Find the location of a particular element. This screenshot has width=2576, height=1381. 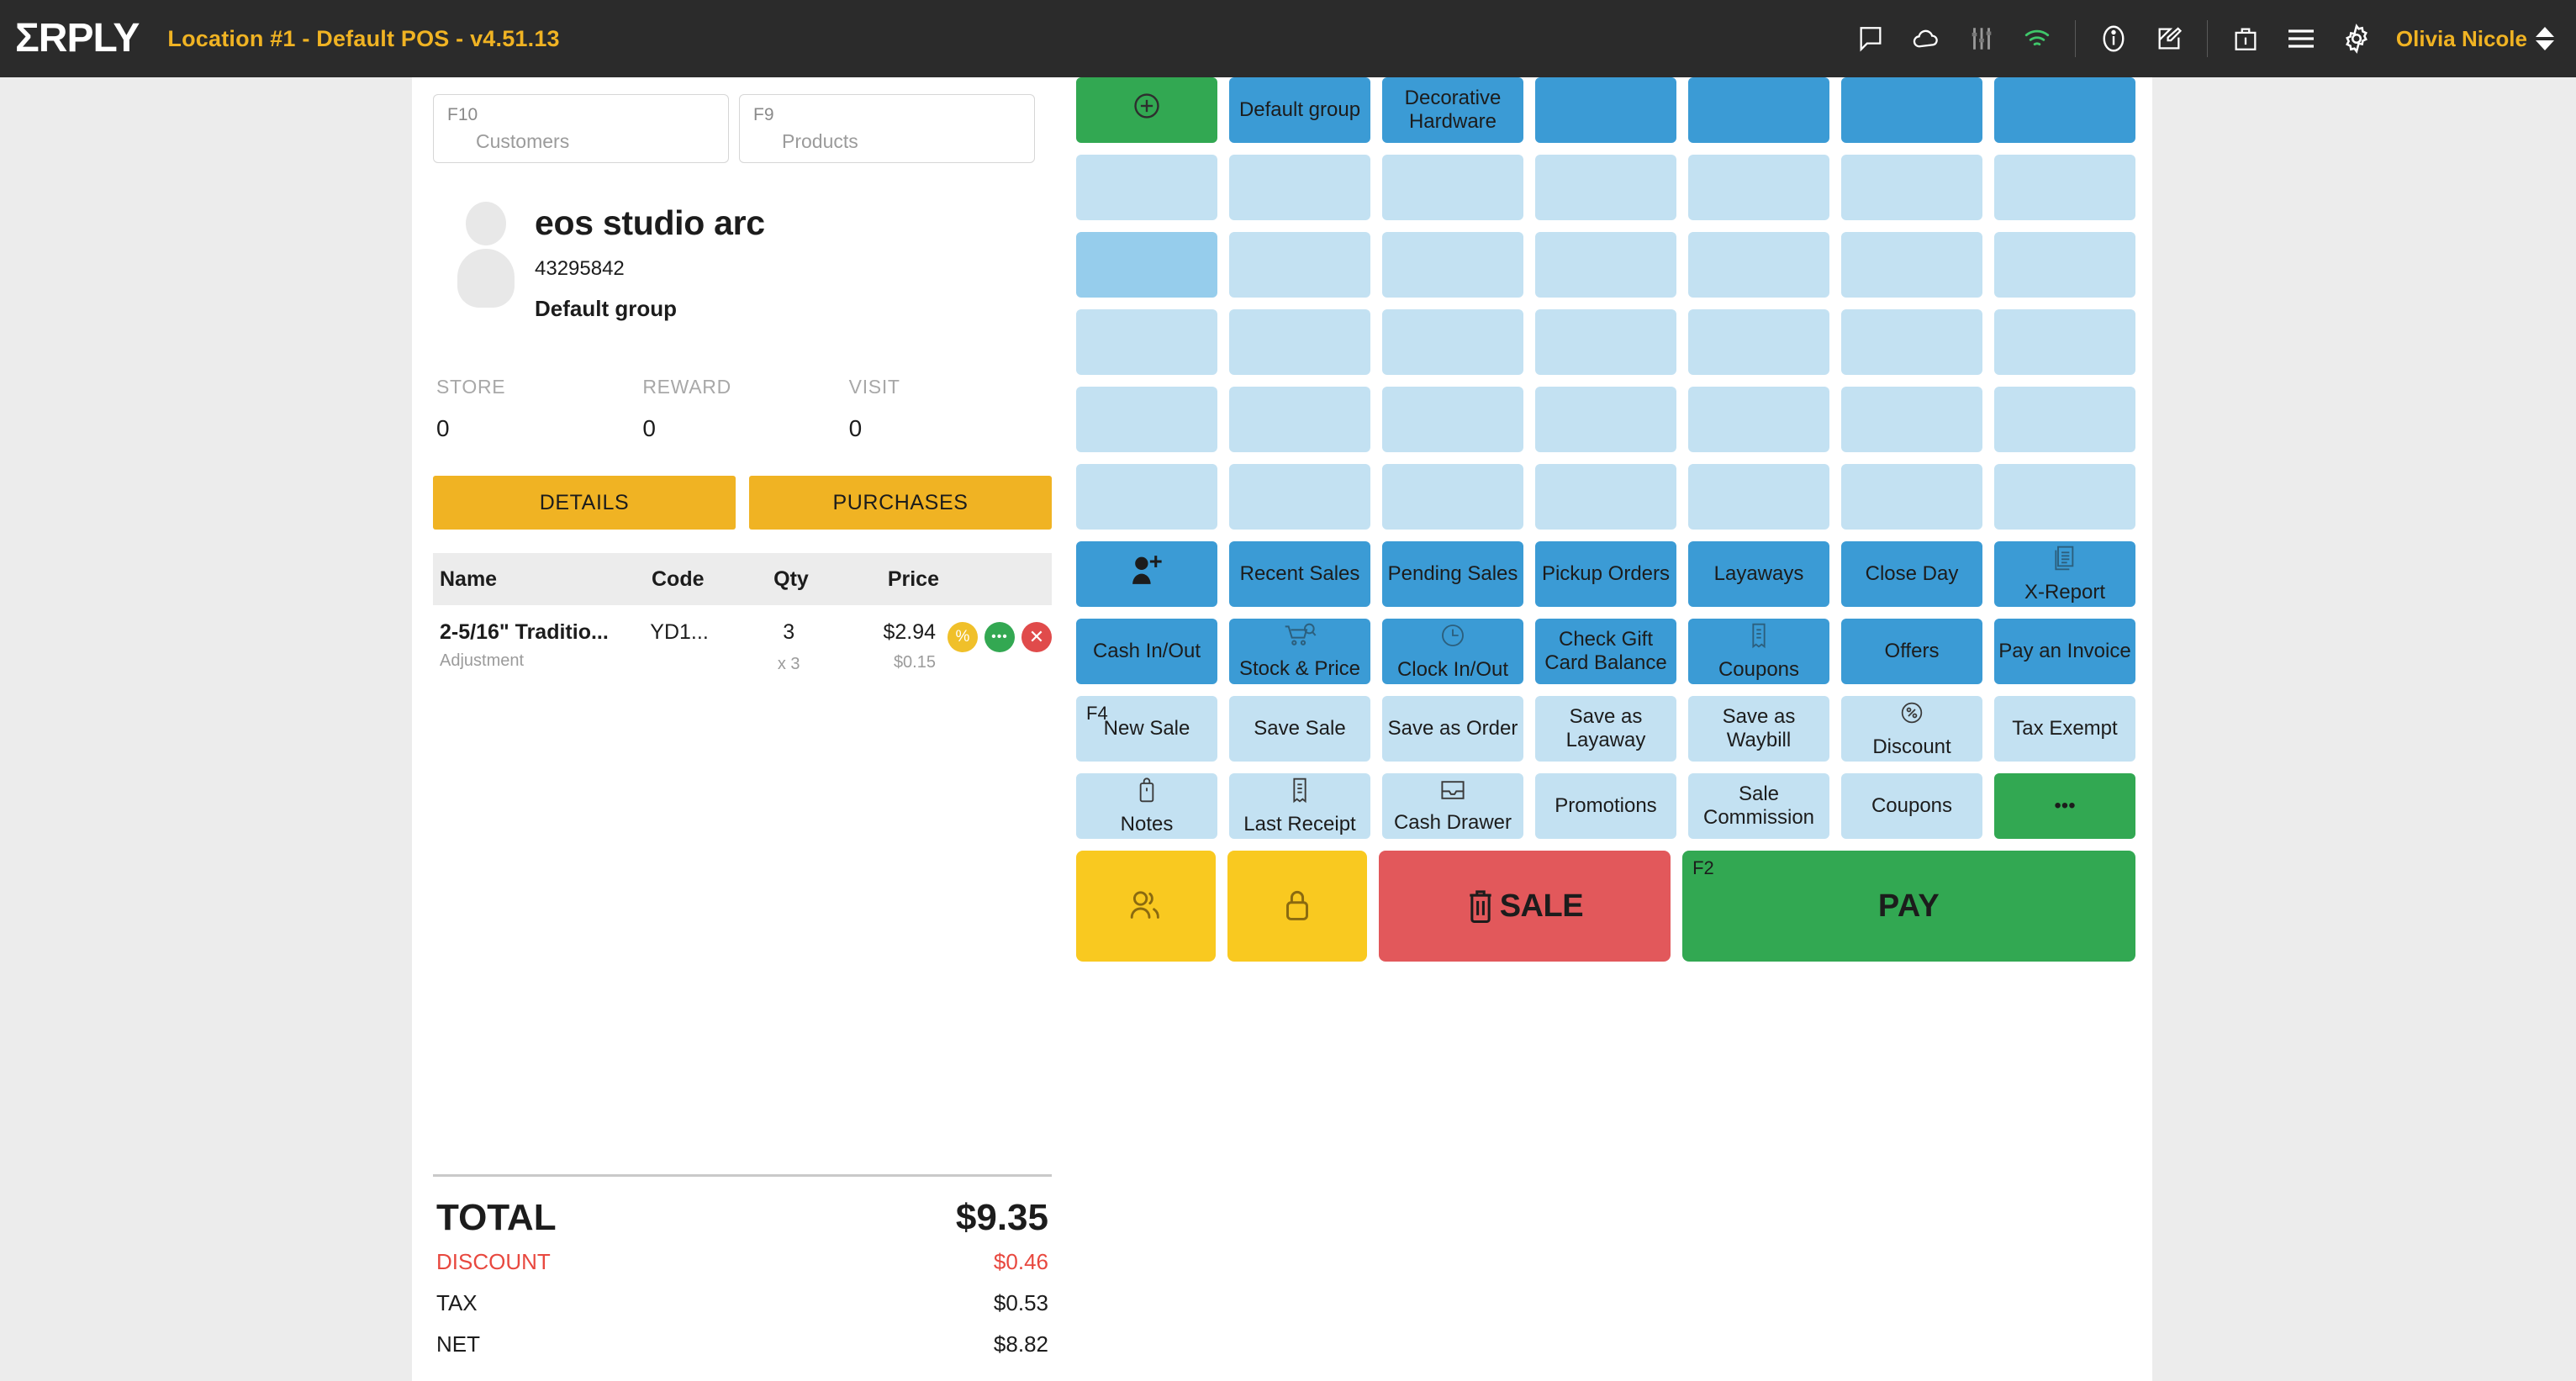

pending-sales-button: Pending Sales is located at coordinates (1452, 574).